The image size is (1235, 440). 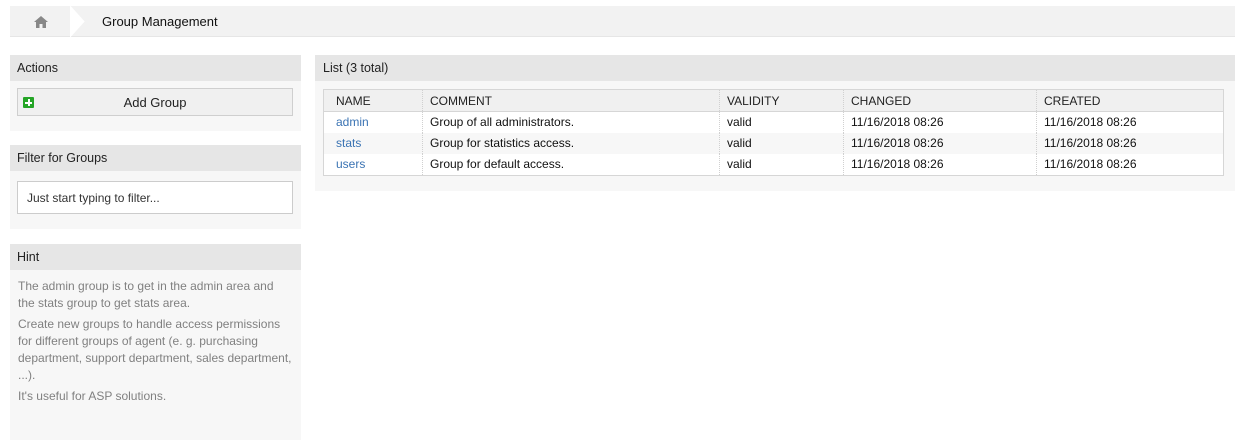 What do you see at coordinates (28, 102) in the screenshot?
I see `plus-square-icon` at bounding box center [28, 102].